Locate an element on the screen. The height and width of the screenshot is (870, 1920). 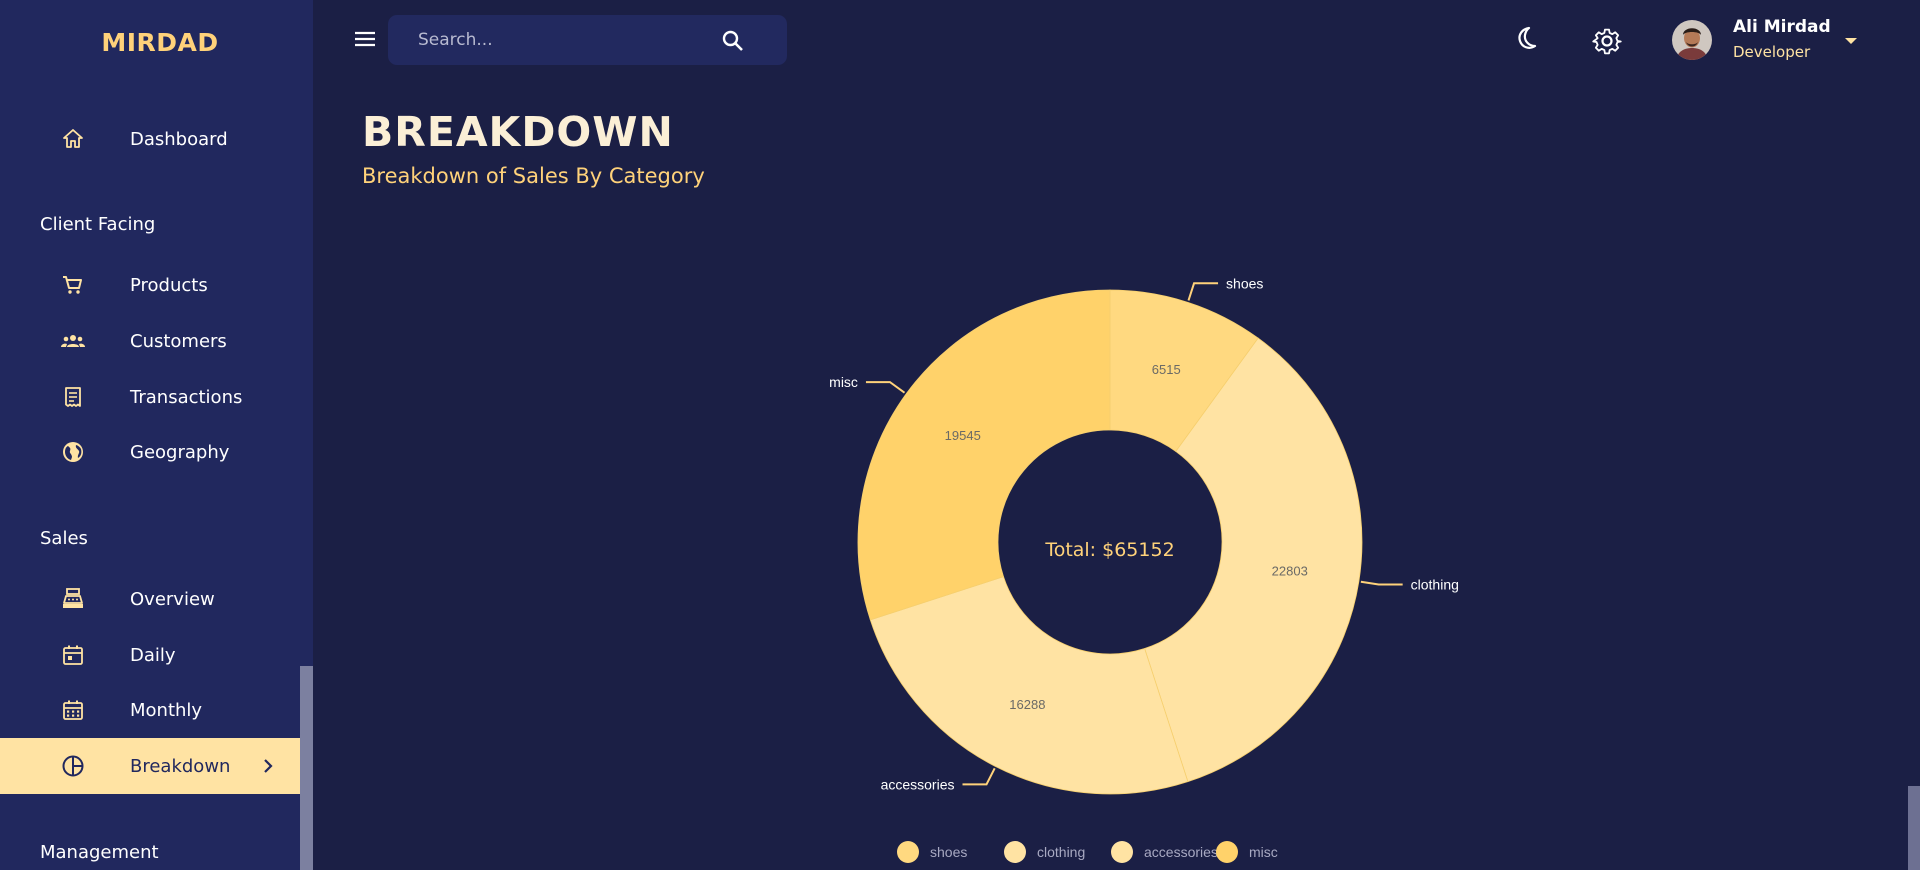
calendar-today-icon is located at coordinates (73, 655).